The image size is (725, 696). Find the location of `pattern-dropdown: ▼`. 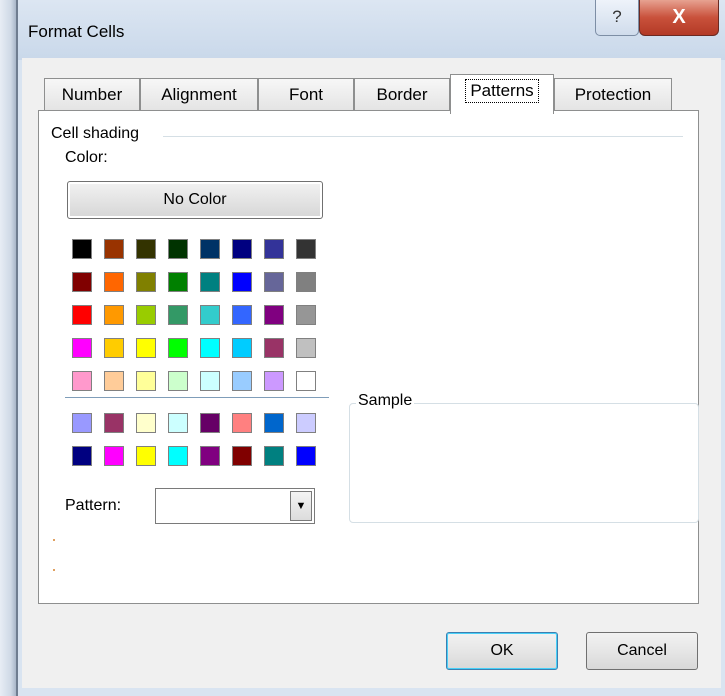

pattern-dropdown: ▼ is located at coordinates (235, 506).